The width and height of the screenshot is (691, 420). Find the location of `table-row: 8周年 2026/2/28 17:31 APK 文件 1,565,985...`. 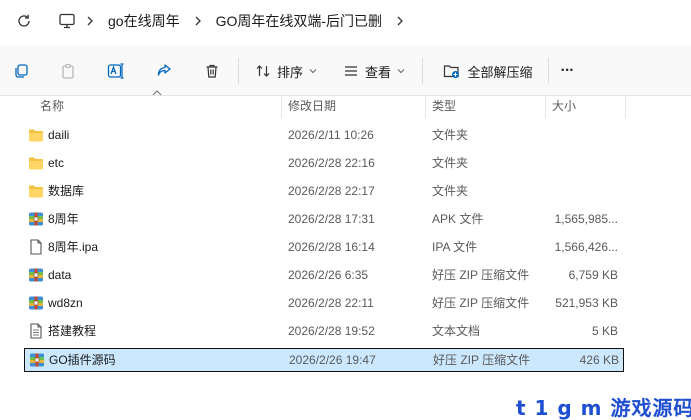

table-row: 8周年 2026/2/28 17:31 APK 文件 1,565,985... is located at coordinates (324, 220).